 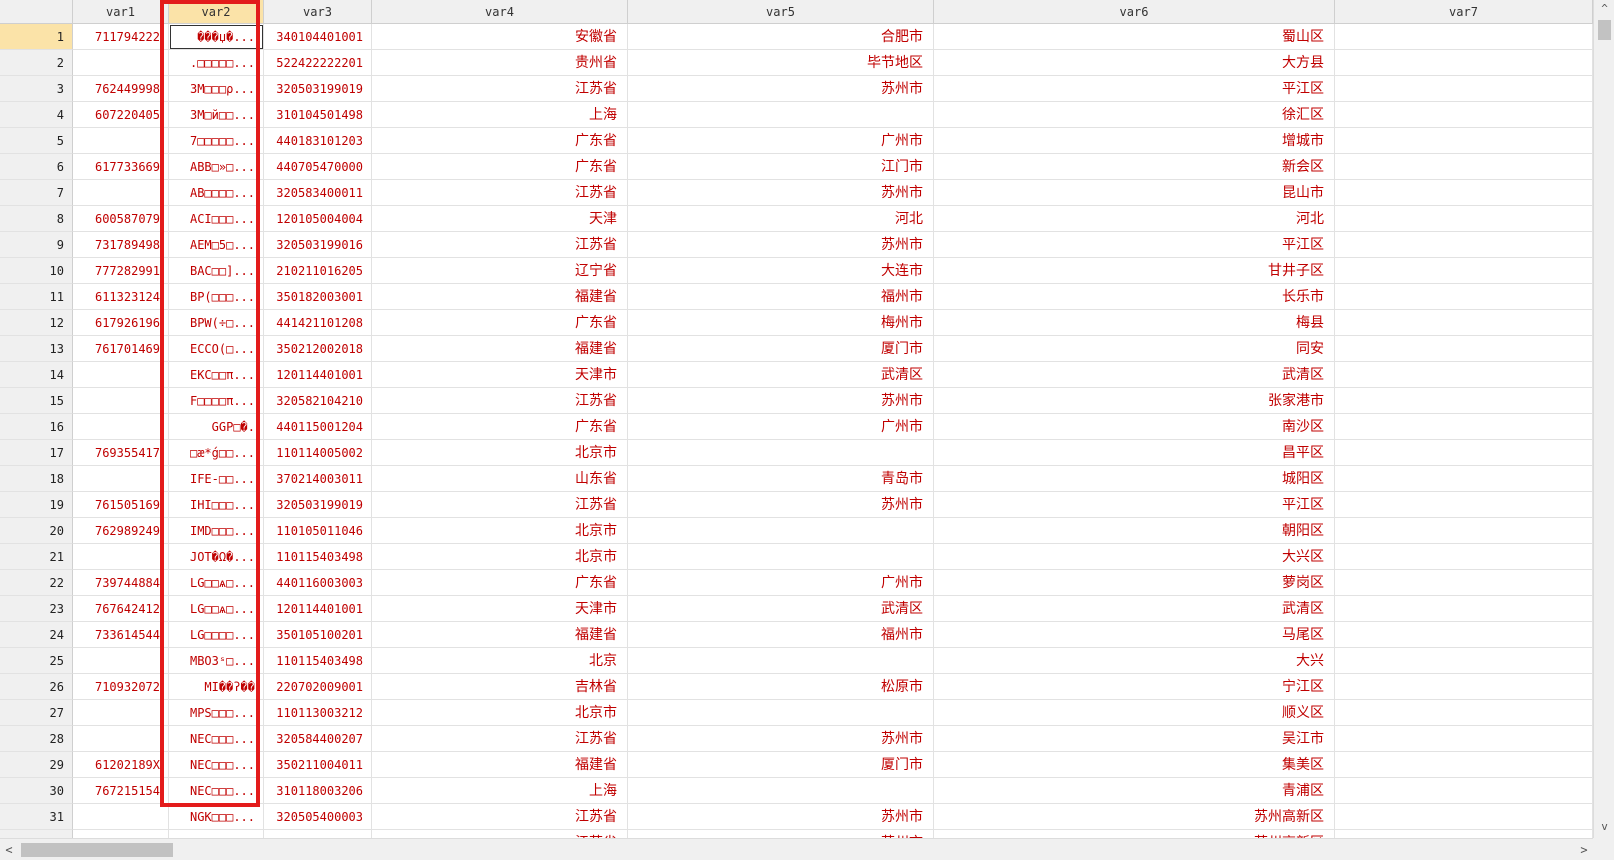 I want to click on cell-var5: 梅州市, so click(x=781, y=323).